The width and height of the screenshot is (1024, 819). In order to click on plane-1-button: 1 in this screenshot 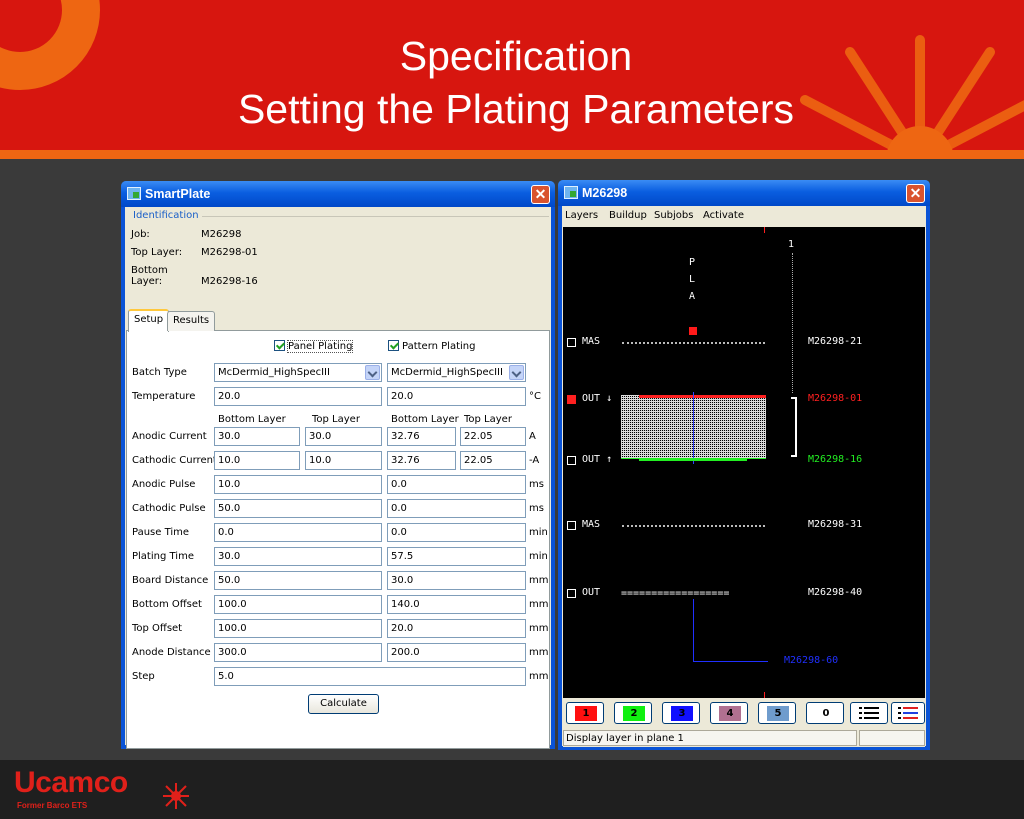, I will do `click(585, 713)`.